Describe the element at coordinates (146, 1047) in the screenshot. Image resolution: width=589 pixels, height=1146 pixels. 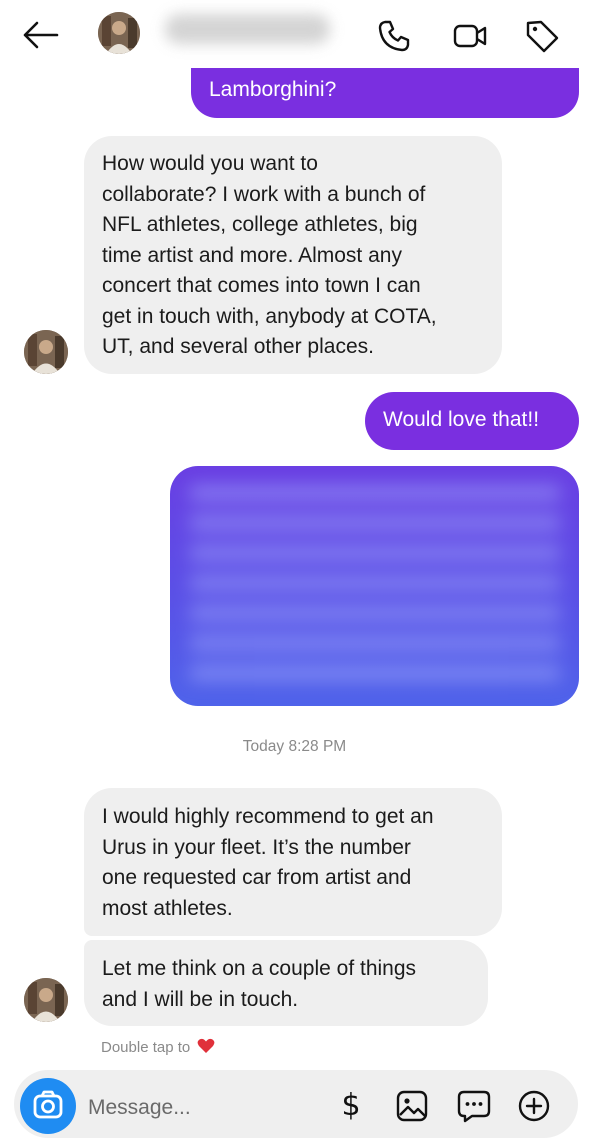
I see `hint-text: Double tap to` at that location.